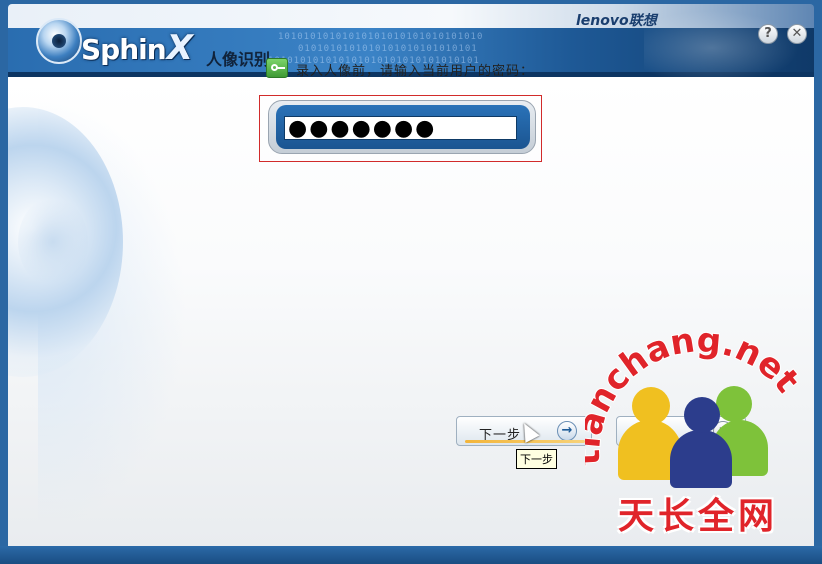 This screenshot has height=564, width=822. I want to click on watermark-person-green-head, so click(734, 404).